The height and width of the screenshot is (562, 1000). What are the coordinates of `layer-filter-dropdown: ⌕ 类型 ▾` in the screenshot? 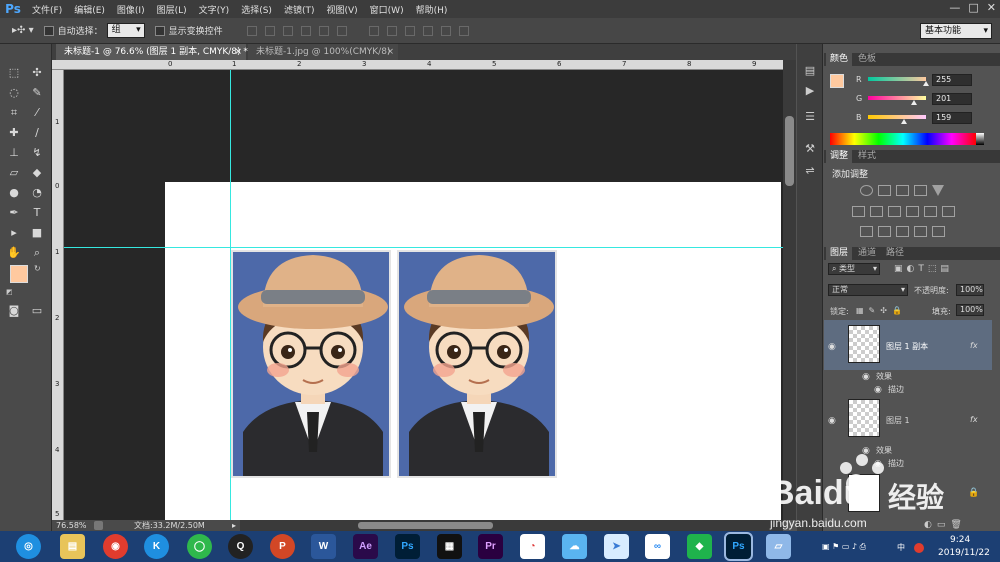 It's located at (854, 269).